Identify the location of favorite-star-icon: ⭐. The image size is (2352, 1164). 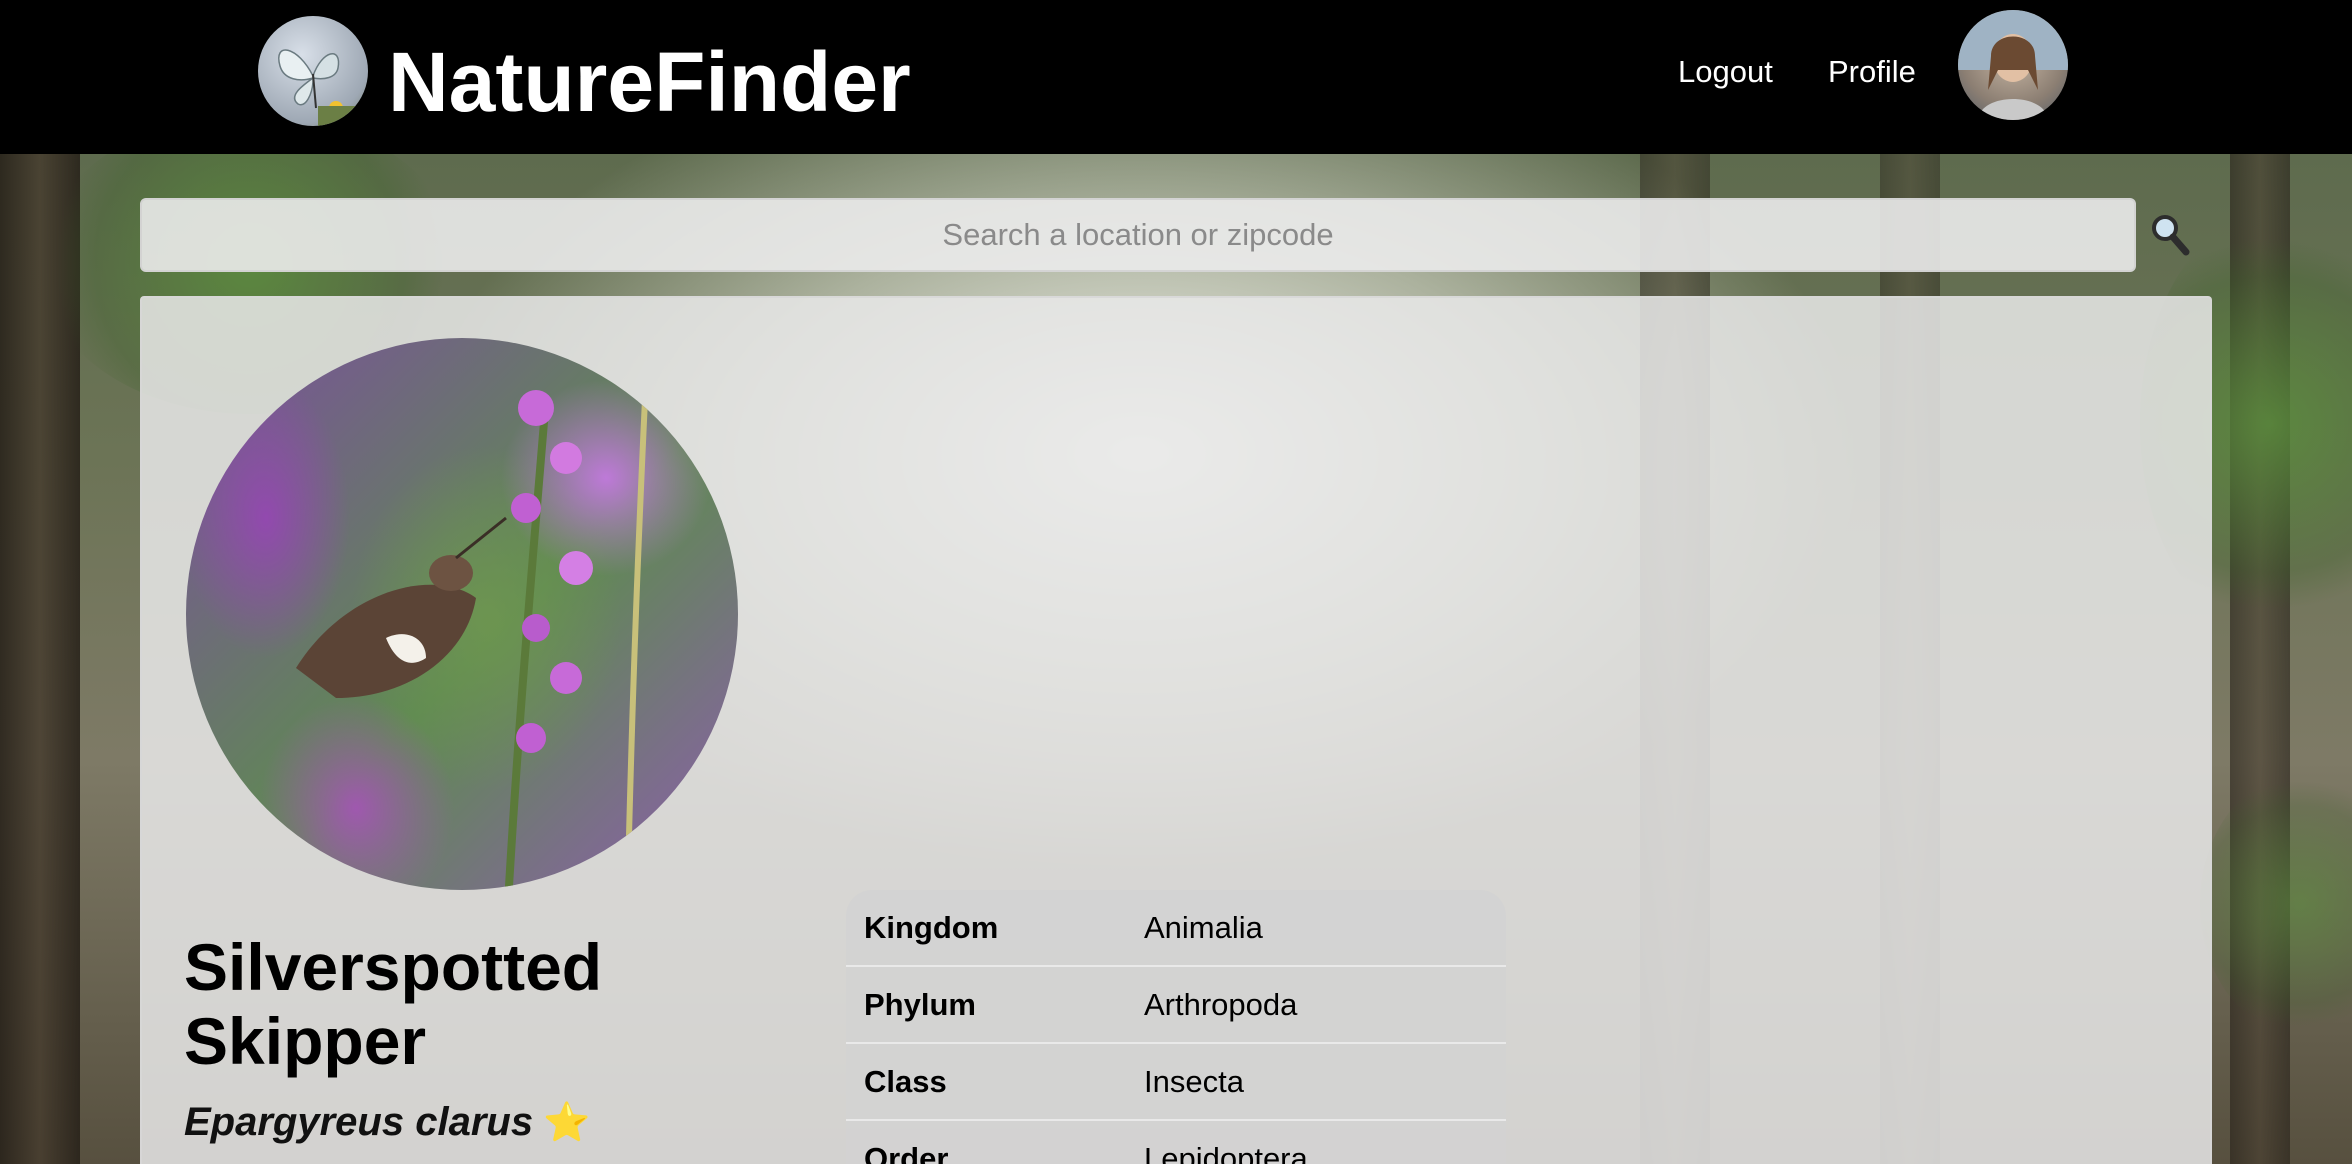
(566, 1123).